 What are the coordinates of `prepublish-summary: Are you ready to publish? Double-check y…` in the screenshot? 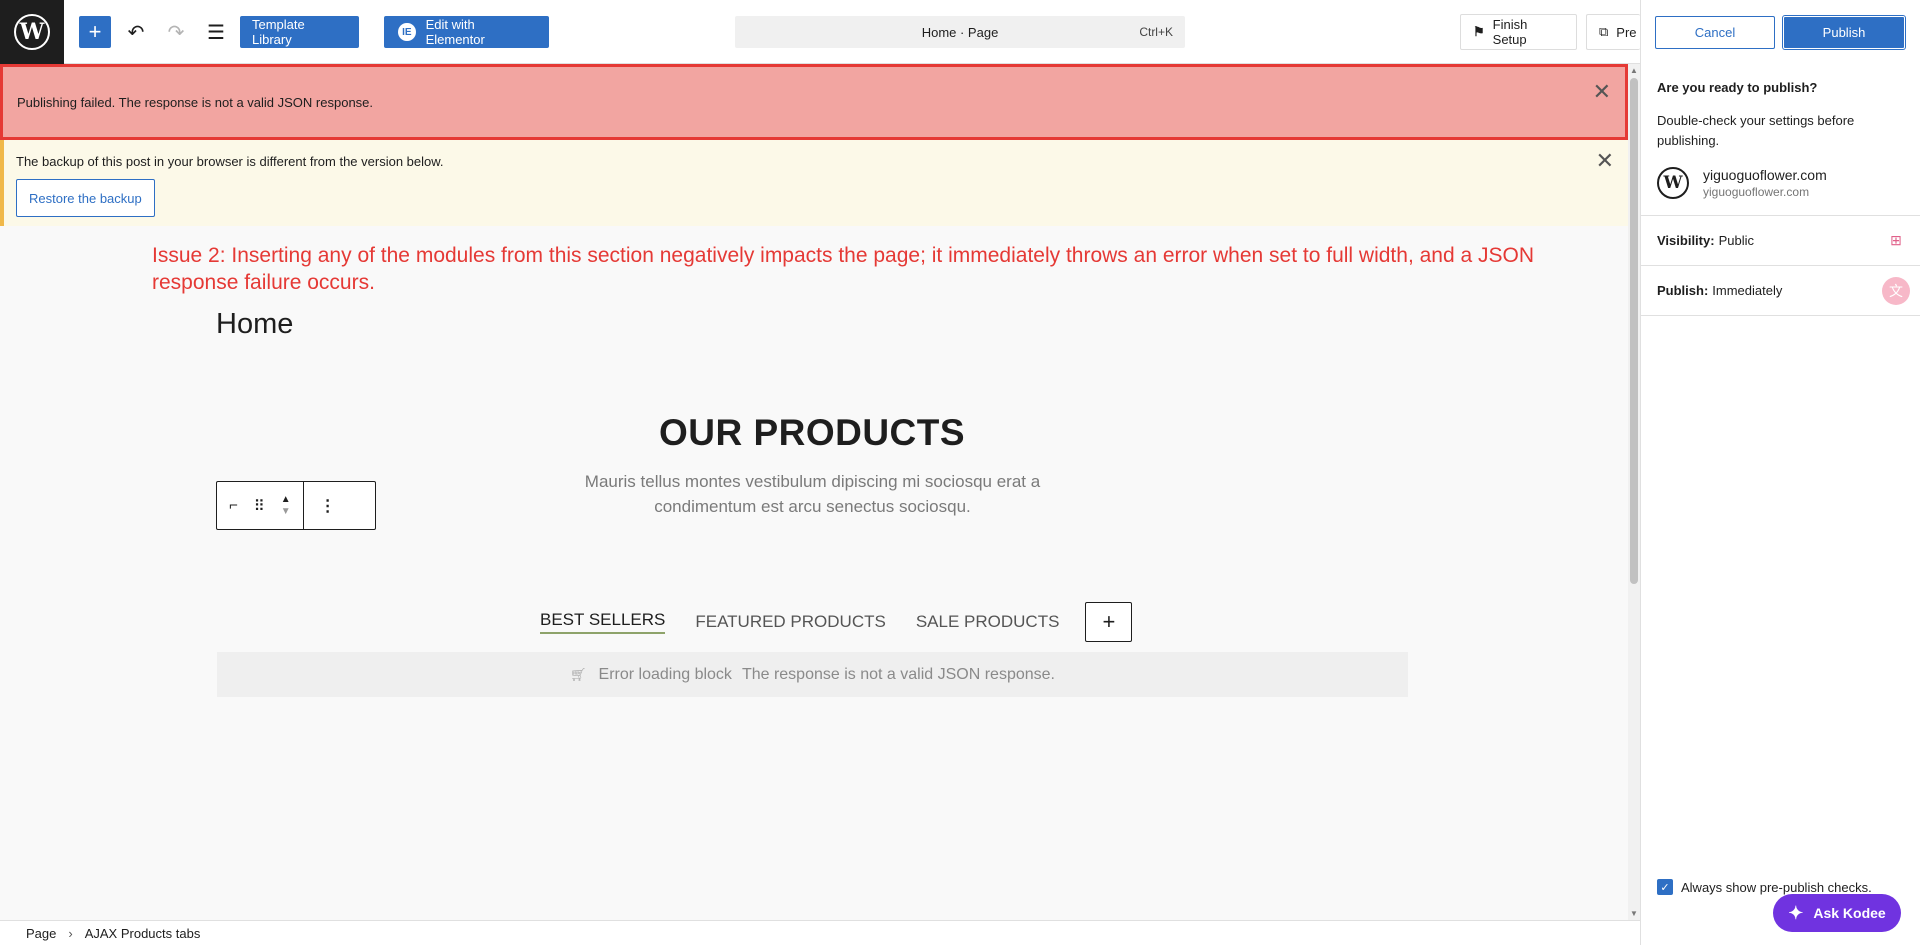 It's located at (1780, 140).